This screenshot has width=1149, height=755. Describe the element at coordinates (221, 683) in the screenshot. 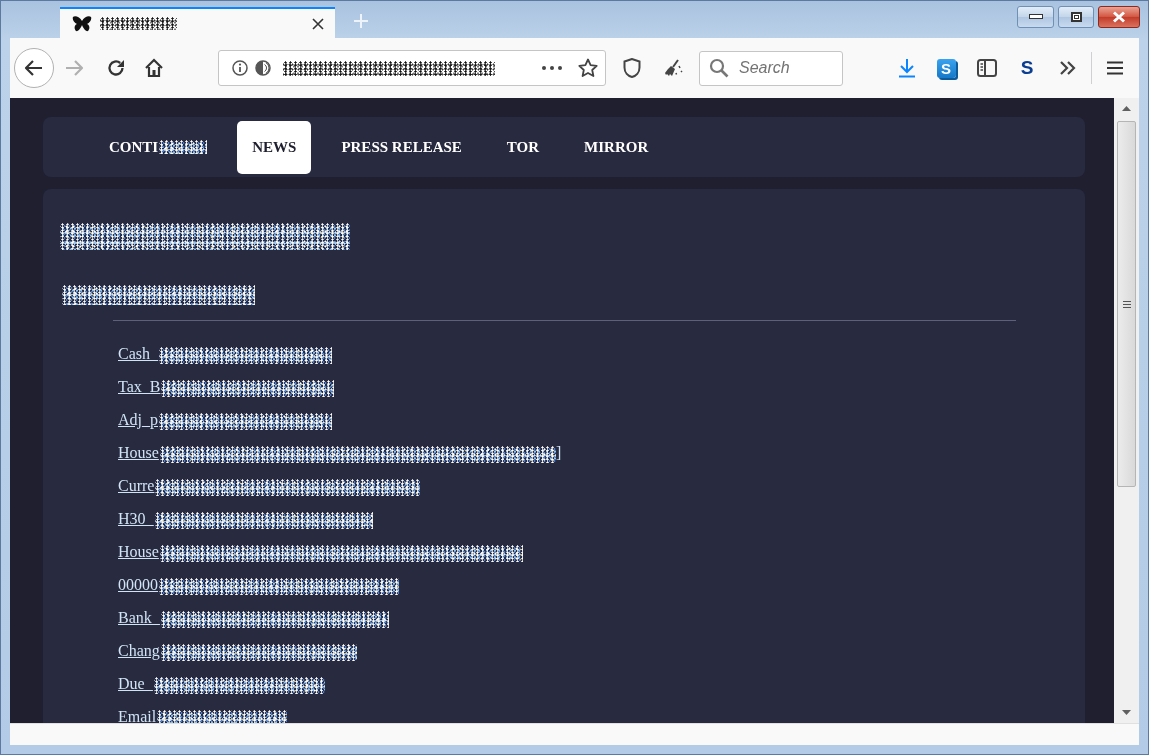

I see `file-link: Due_` at that location.